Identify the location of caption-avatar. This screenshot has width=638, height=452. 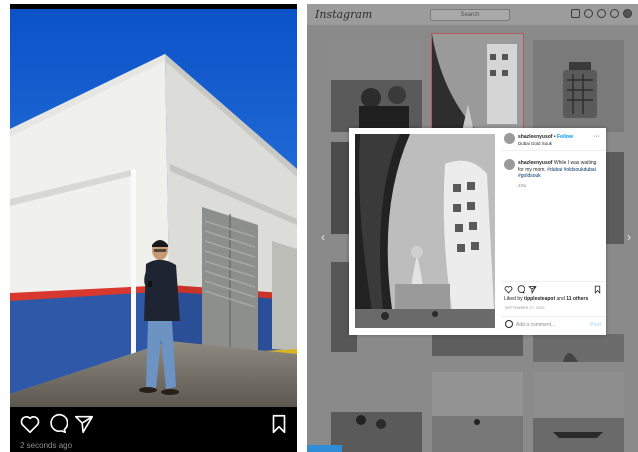
(509, 164).